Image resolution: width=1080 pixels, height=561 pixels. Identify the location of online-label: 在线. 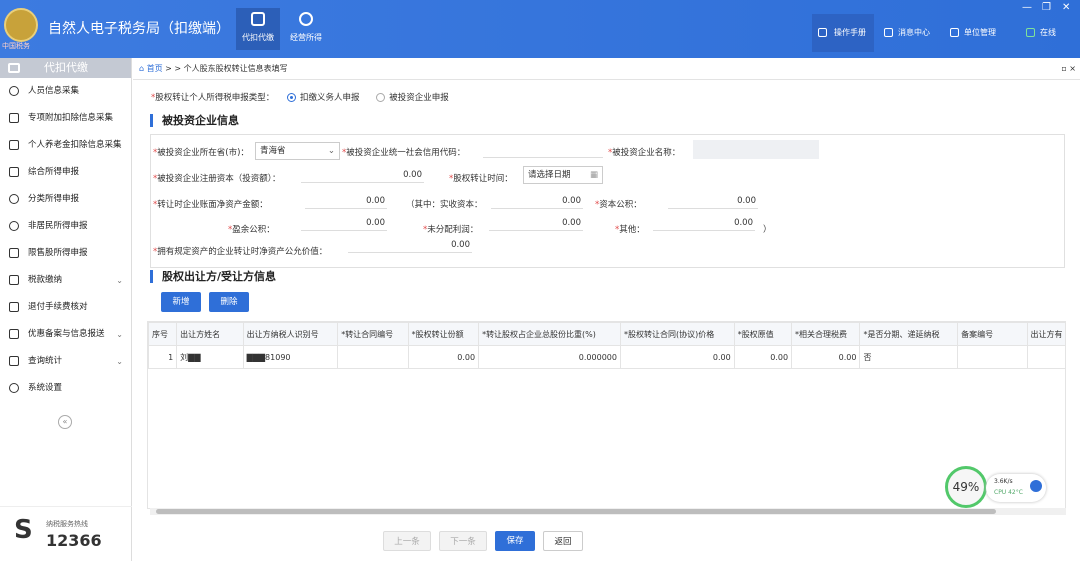
(1048, 32).